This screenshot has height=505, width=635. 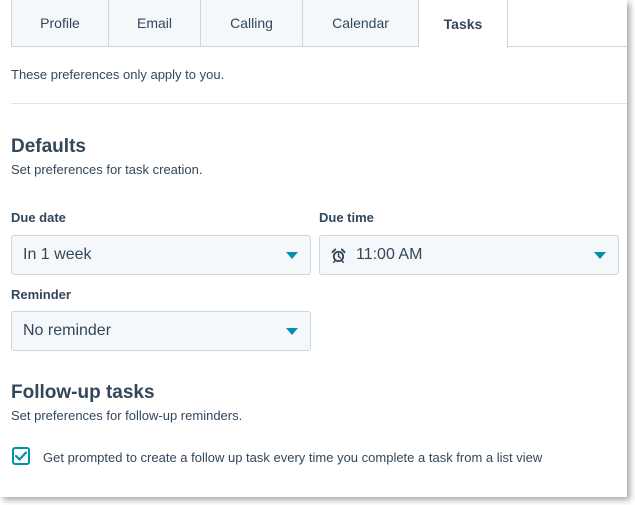 What do you see at coordinates (319, 103) in the screenshot?
I see `divider` at bounding box center [319, 103].